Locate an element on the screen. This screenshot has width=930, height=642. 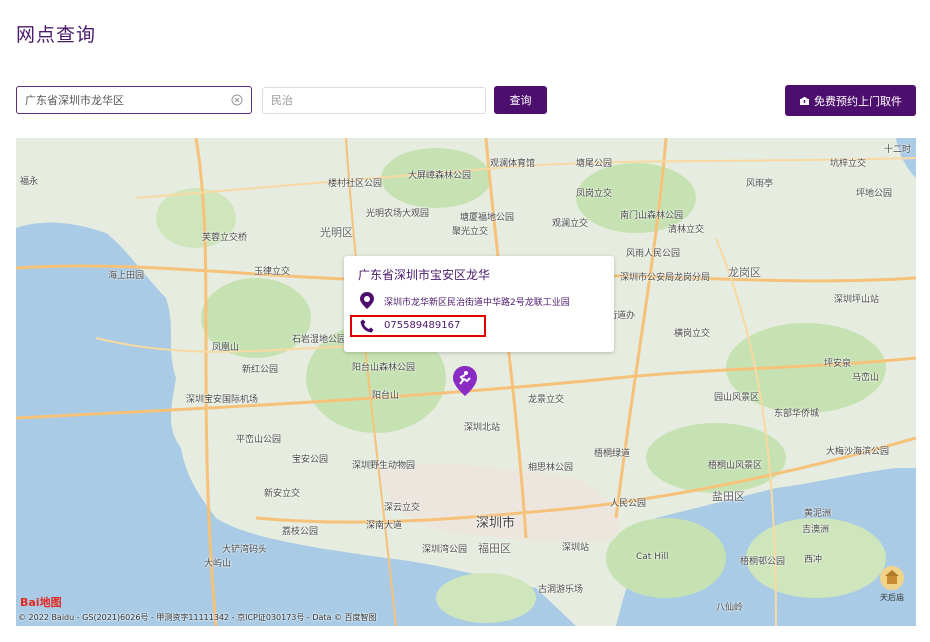
map-label: 吉澳洲 is located at coordinates (816, 530).